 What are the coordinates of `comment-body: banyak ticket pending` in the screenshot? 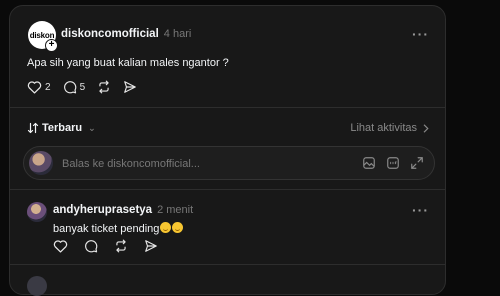 It's located at (106, 229).